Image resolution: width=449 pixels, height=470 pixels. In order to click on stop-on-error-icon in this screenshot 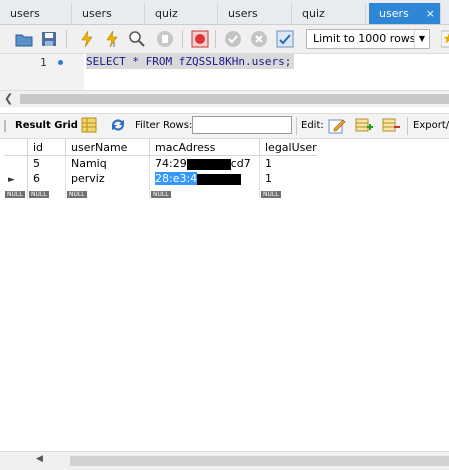, I will do `click(200, 39)`.